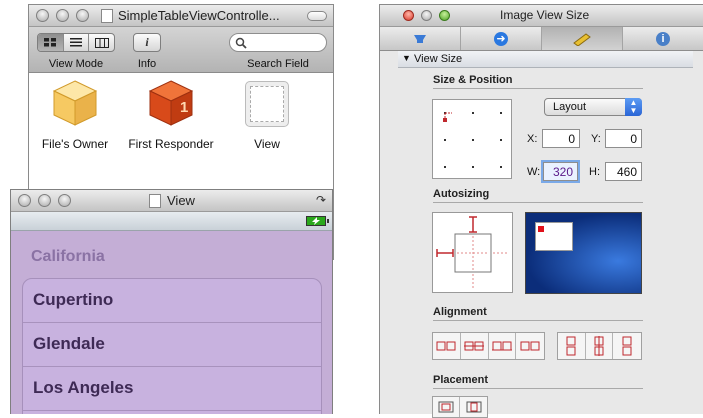  What do you see at coordinates (317, 221) in the screenshot?
I see `battery-icon` at bounding box center [317, 221].